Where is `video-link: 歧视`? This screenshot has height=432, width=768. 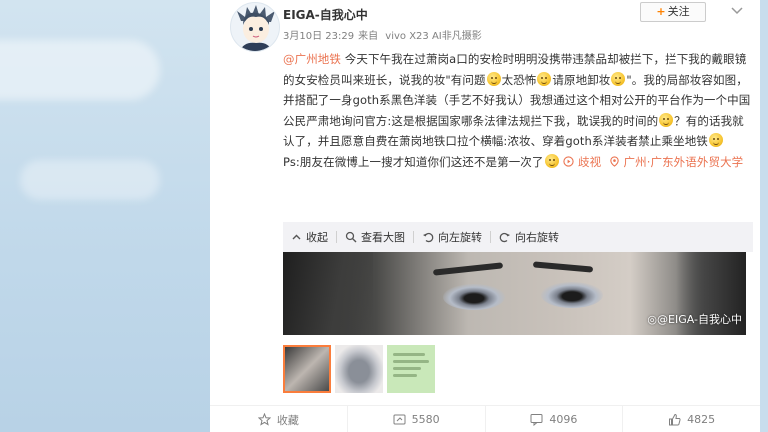
video-link: 歧视 is located at coordinates (582, 162).